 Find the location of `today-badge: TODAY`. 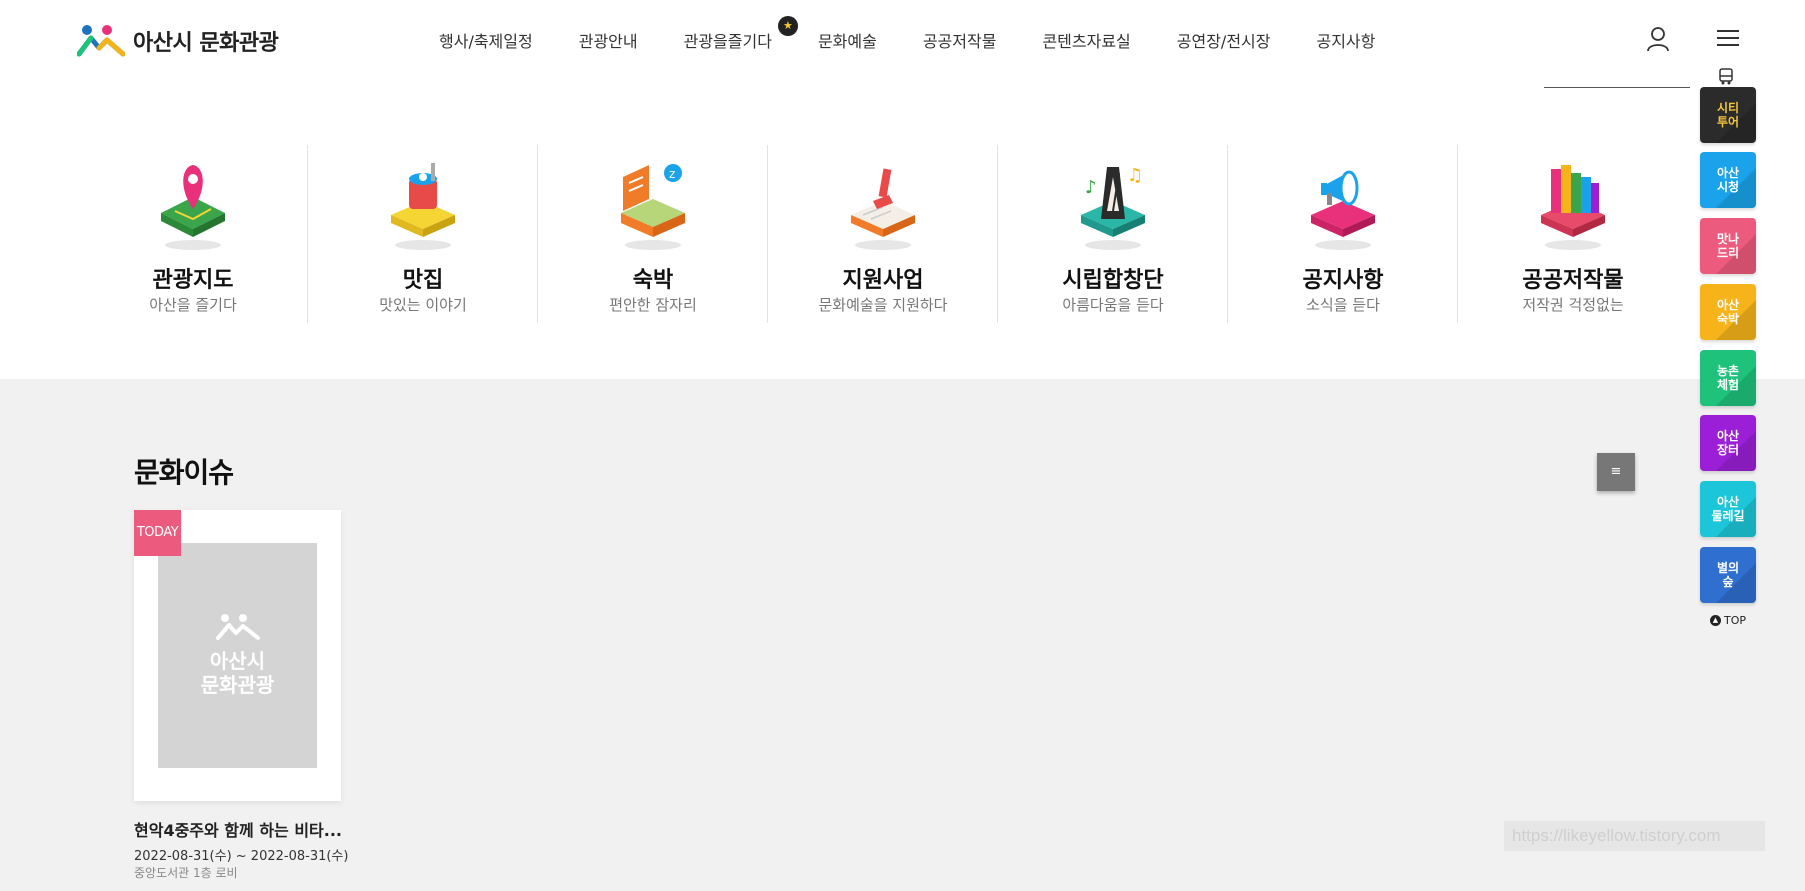

today-badge: TODAY is located at coordinates (157, 533).